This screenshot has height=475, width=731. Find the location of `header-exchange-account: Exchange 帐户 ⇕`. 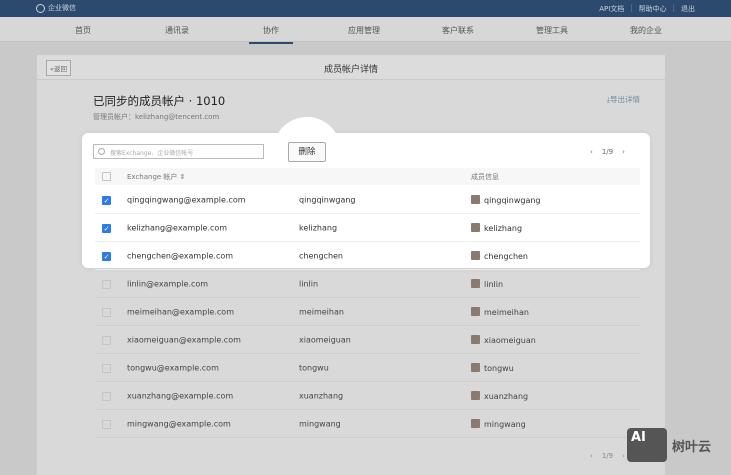

header-exchange-account: Exchange 帐户 ⇕ is located at coordinates (156, 177).